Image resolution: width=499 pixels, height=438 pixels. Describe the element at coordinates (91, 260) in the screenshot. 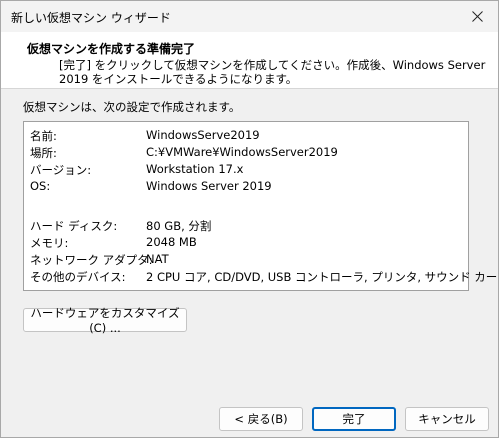

I see `summary-label: ネットワーク アダプタ:` at that location.